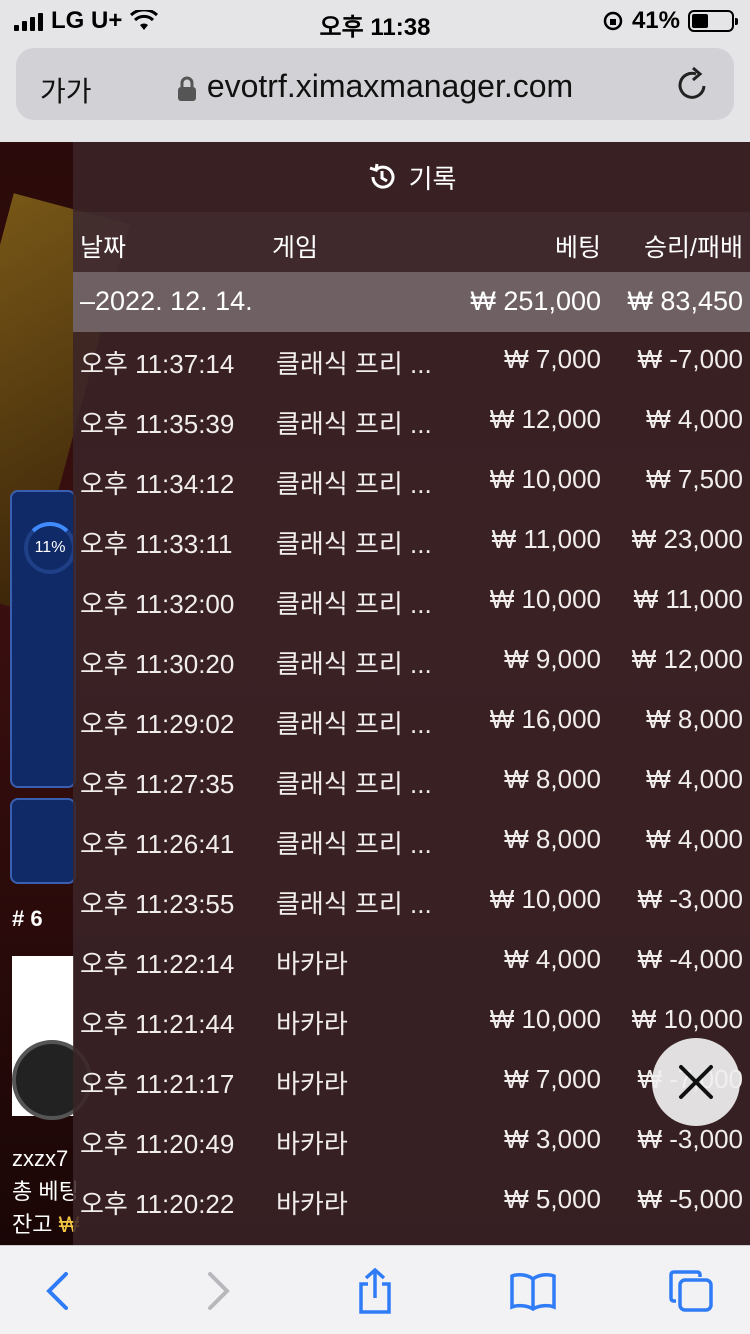 This screenshot has height=1334, width=750. I want to click on row-bet: ₩ 4,000, so click(552, 959).